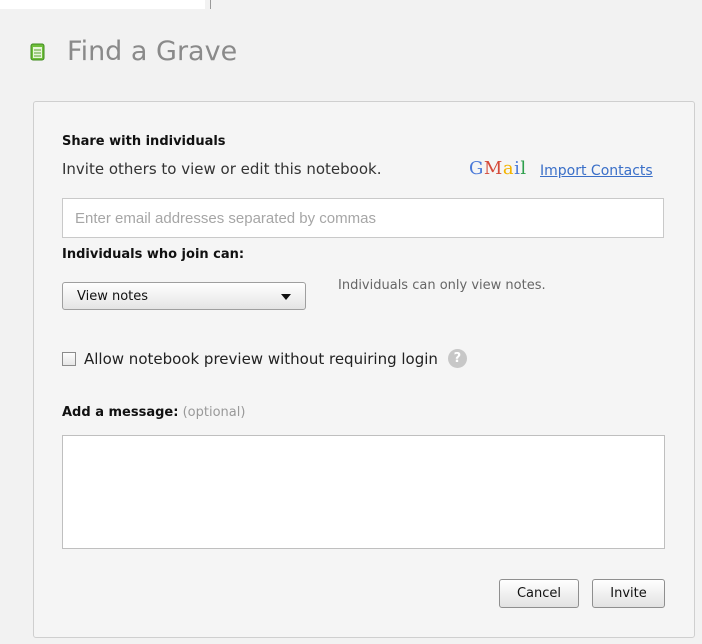 The height and width of the screenshot is (644, 702). What do you see at coordinates (286, 297) in the screenshot?
I see `chevron-down-icon` at bounding box center [286, 297].